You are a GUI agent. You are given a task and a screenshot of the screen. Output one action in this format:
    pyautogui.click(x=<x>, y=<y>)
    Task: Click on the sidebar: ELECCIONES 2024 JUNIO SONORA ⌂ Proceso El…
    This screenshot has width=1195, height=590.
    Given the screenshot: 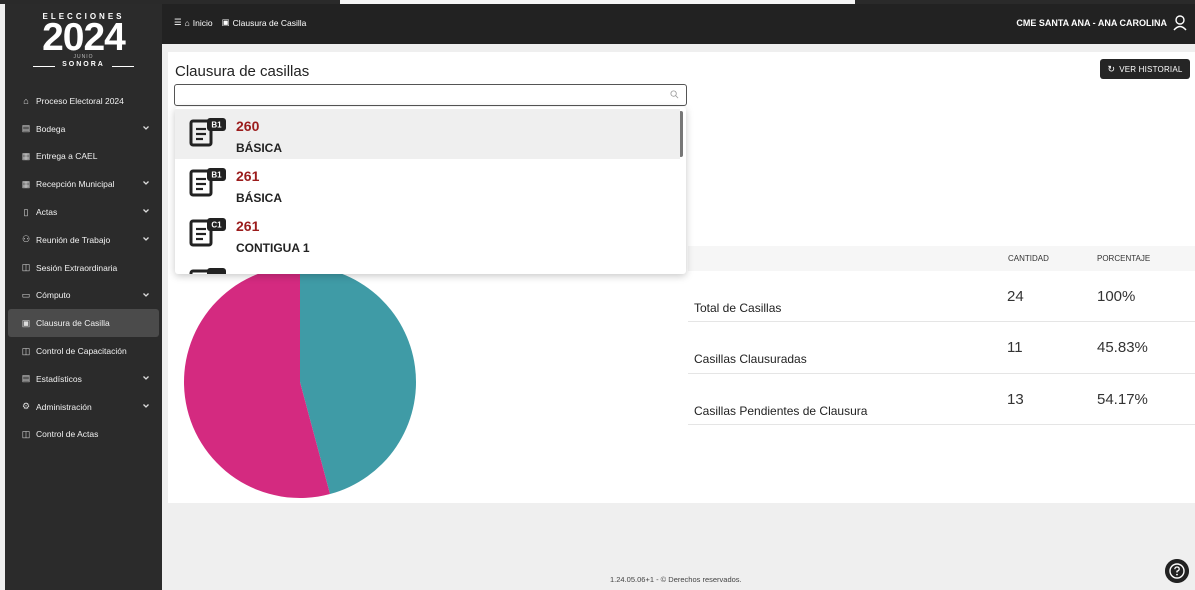 What is the action you would take?
    pyautogui.click(x=83, y=297)
    